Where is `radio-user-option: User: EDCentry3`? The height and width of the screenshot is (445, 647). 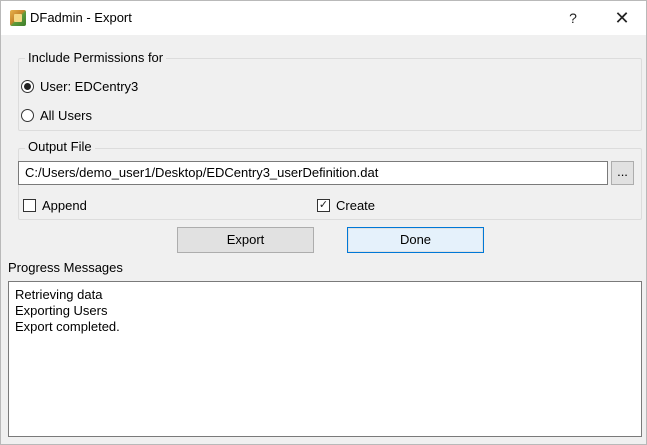
radio-user-option: User: EDCentry3 is located at coordinates (79, 86).